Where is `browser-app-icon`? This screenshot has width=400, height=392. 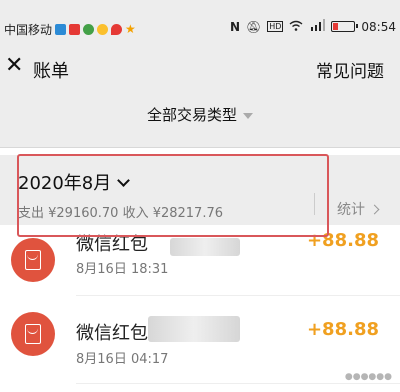 browser-app-icon is located at coordinates (103, 29).